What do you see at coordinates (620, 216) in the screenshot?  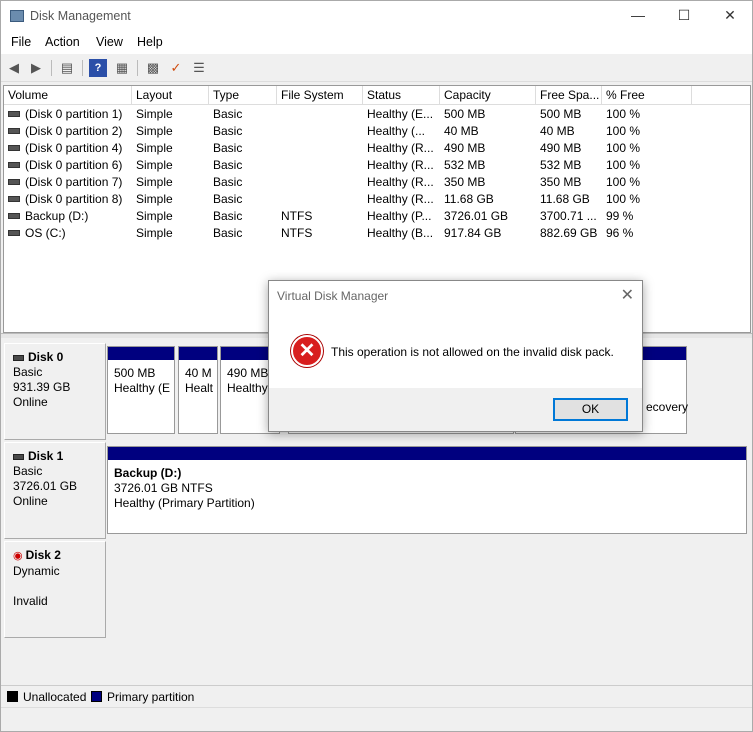 I see `cell-percent-free-text: 99 %` at bounding box center [620, 216].